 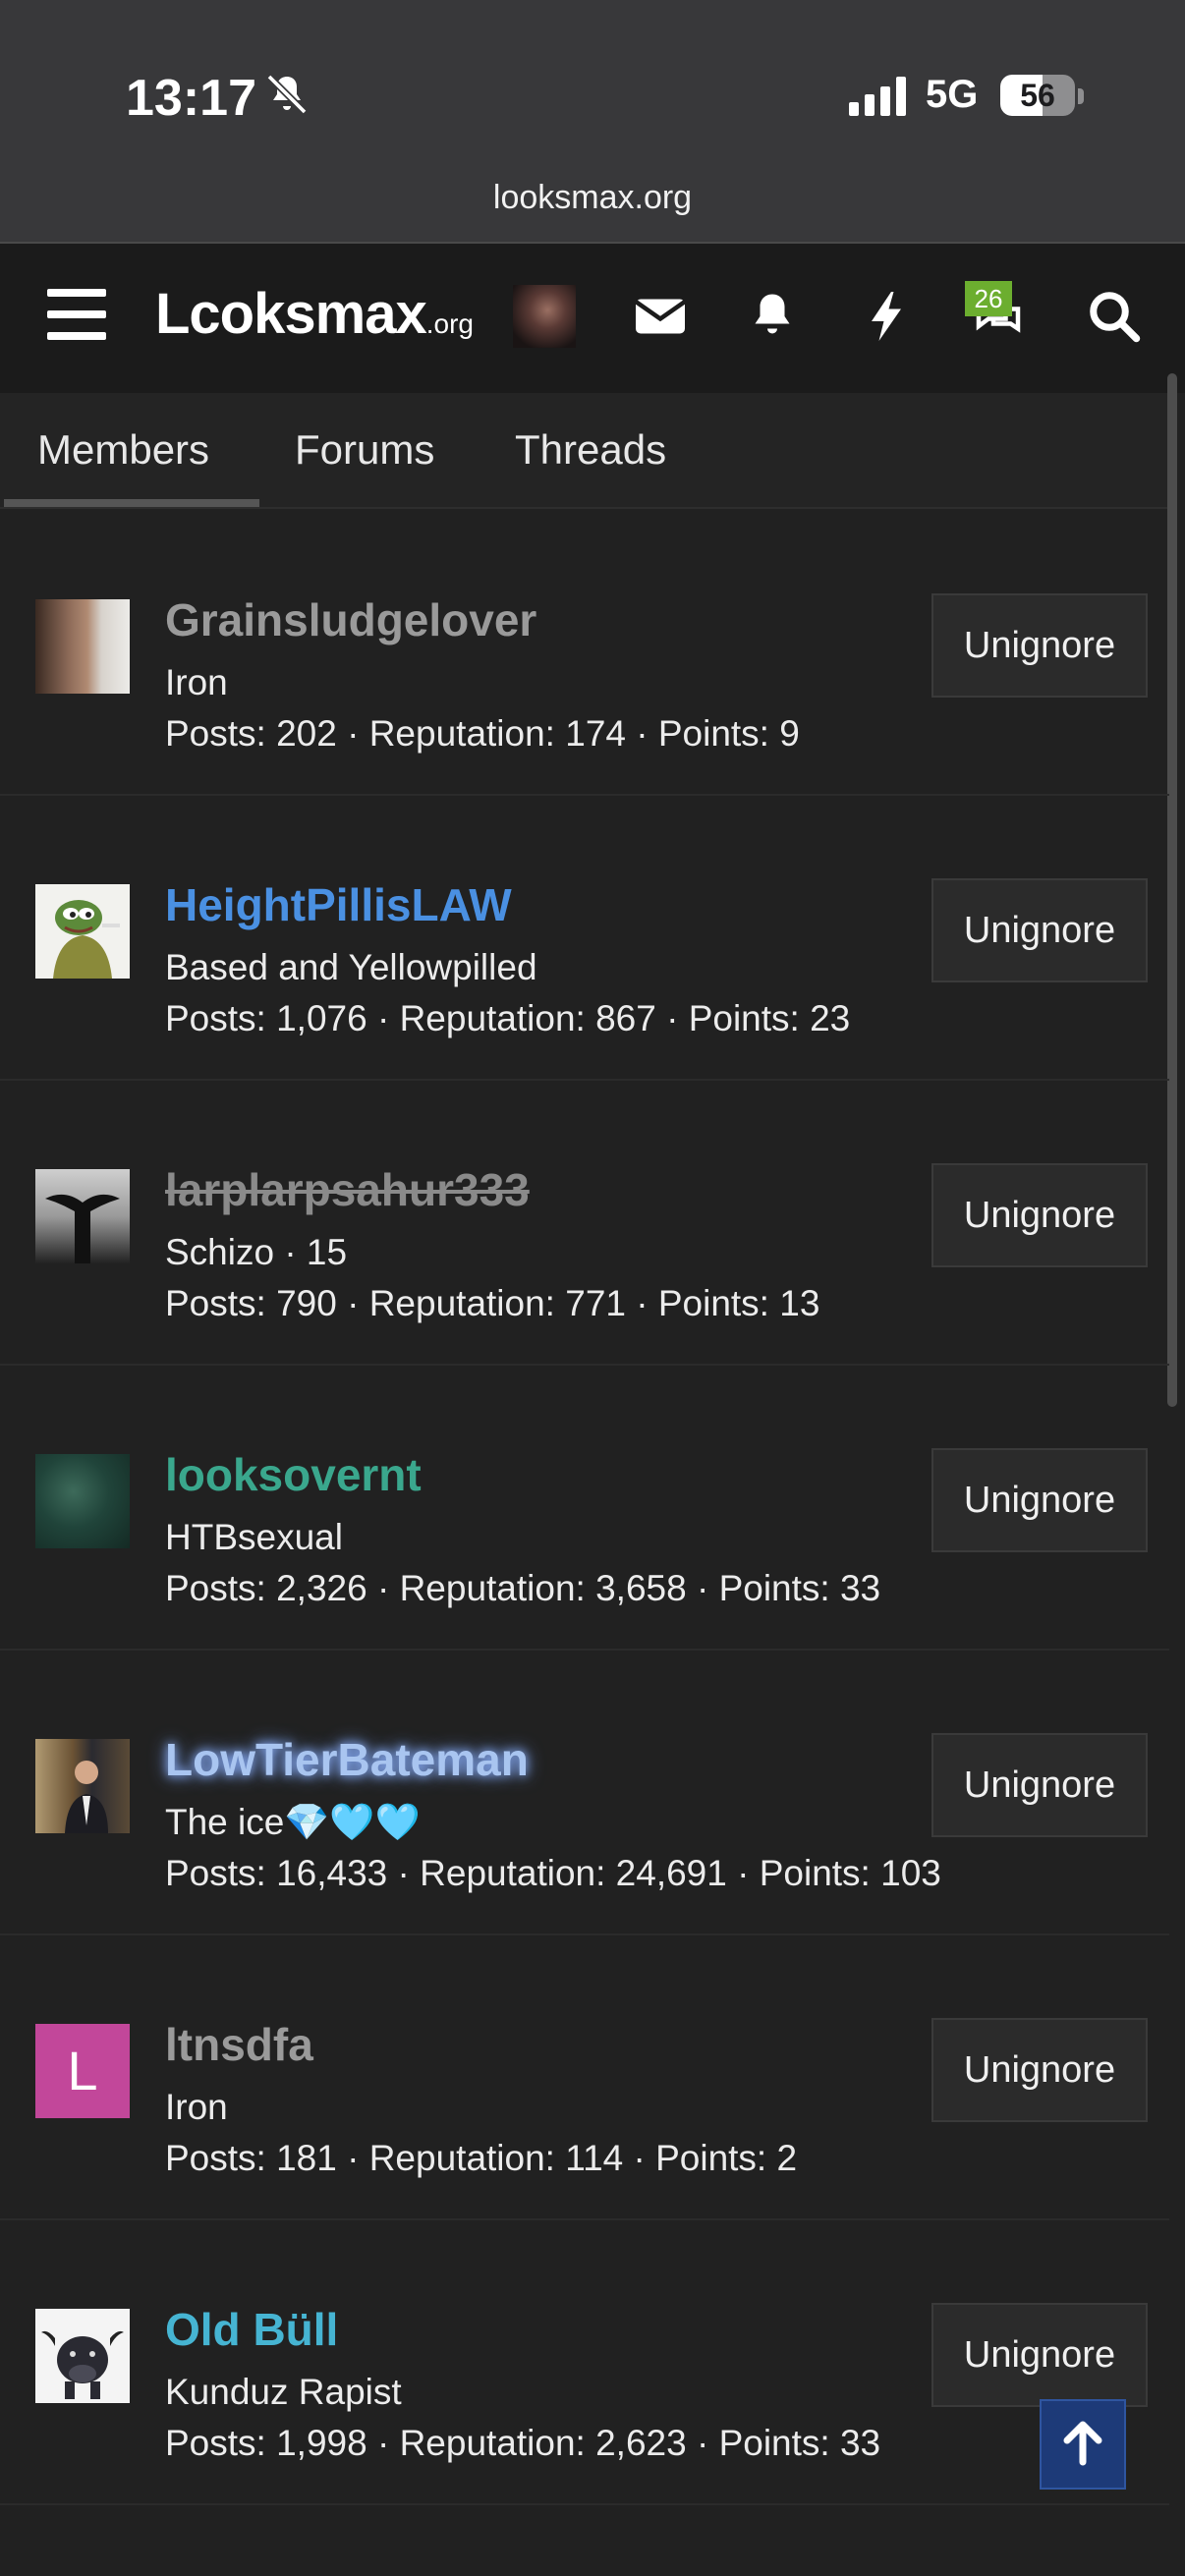 What do you see at coordinates (591, 450) in the screenshot?
I see `tab-threads: Threads` at bounding box center [591, 450].